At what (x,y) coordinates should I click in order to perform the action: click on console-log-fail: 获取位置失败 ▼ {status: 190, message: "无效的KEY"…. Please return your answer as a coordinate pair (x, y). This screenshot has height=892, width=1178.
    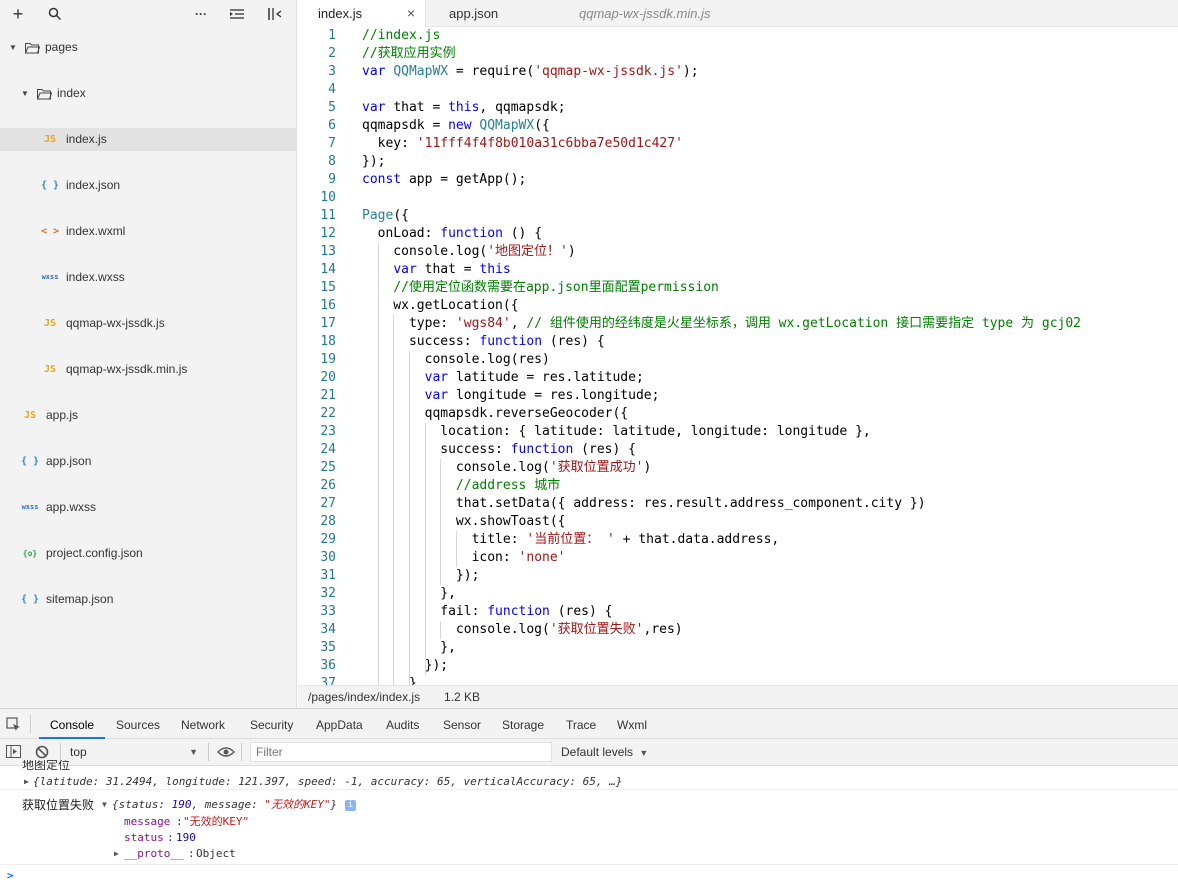
    Looking at the image, I should click on (589, 805).